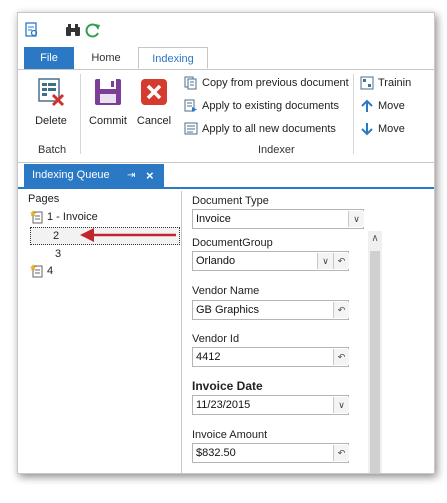 This screenshot has width=447, height=503. What do you see at coordinates (375, 238) in the screenshot?
I see `scroll-up-icon: ∧` at bounding box center [375, 238].